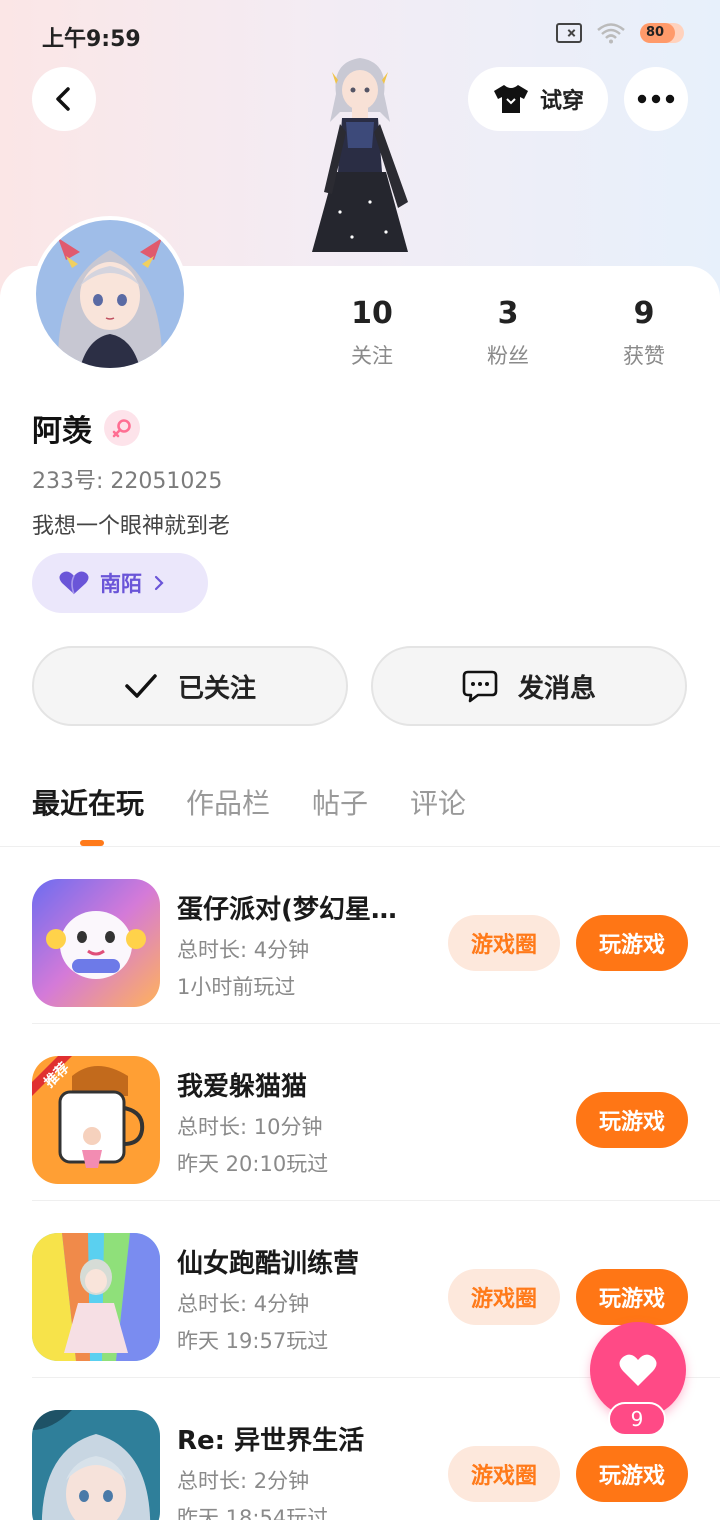 The image size is (720, 1520). I want to click on message-button: 发消息, so click(529, 686).